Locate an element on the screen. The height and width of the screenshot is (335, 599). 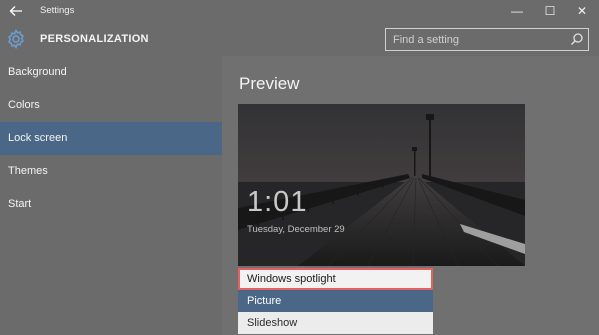
back-arrow-icon is located at coordinates (16, 11).